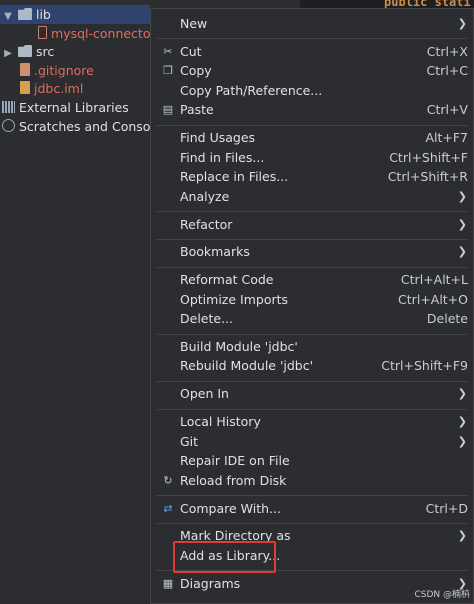 This screenshot has width=474, height=604. I want to click on menu-item-git: Git ❯, so click(312, 442).